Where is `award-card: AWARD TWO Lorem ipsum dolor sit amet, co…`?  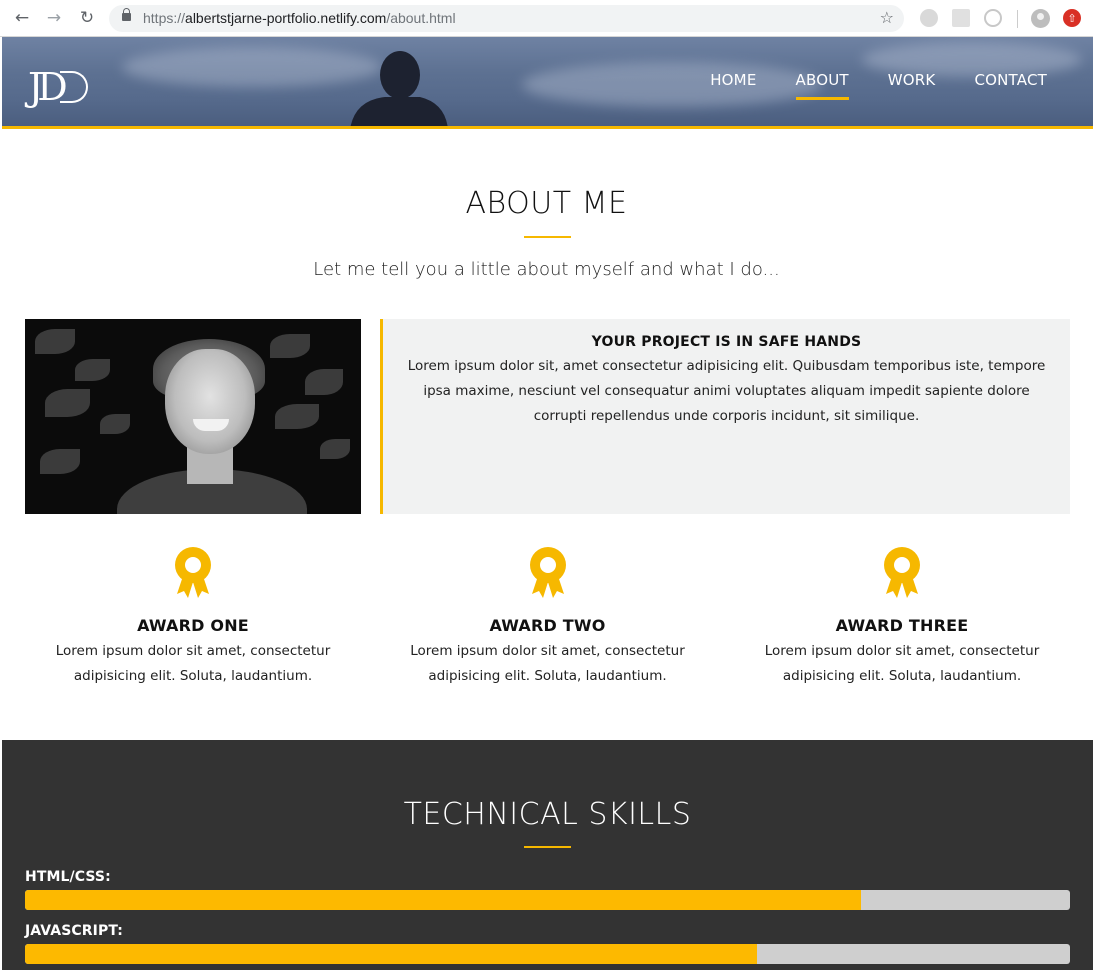 award-card: AWARD TWO Lorem ipsum dolor sit amet, co… is located at coordinates (548, 617).